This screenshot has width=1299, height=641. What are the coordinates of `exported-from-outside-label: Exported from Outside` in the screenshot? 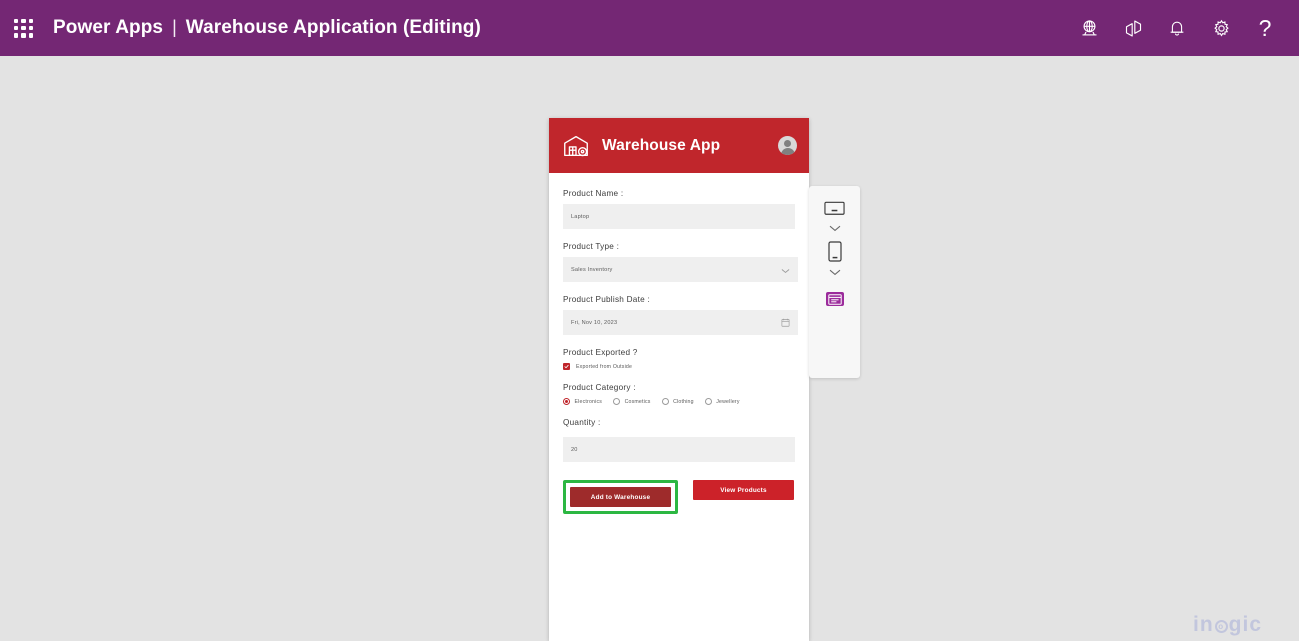 It's located at (604, 366).